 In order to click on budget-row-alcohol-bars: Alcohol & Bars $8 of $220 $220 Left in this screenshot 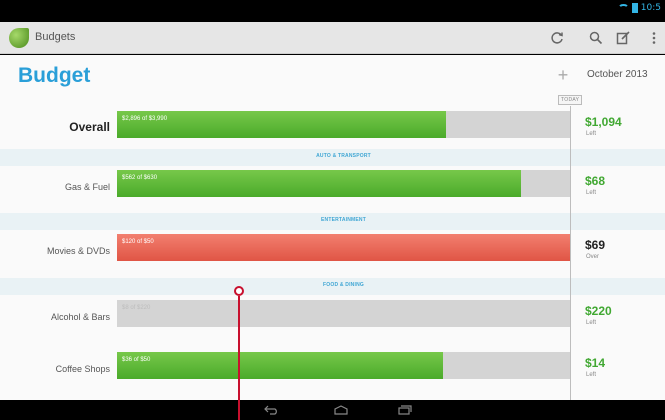, I will do `click(332, 322)`.